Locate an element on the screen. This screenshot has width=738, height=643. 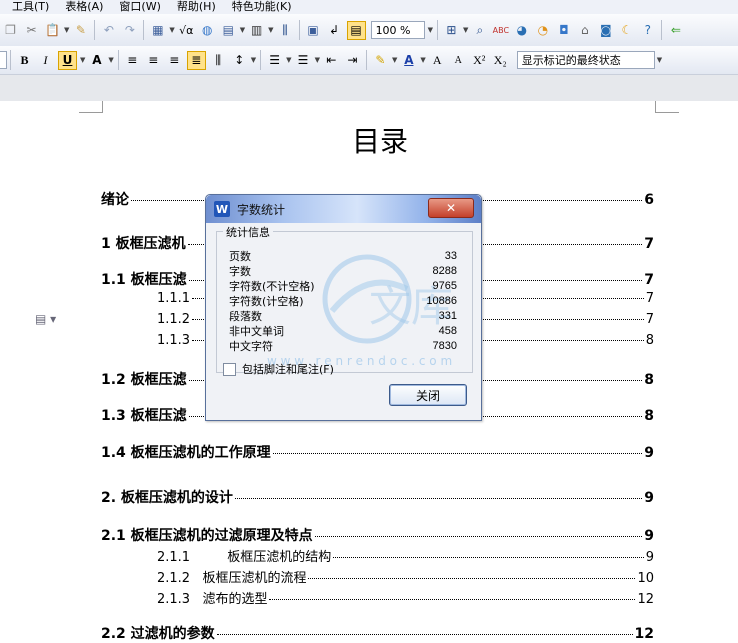
toc-entry-text: 2. 板框压滤机的设计 is located at coordinates (167, 498).